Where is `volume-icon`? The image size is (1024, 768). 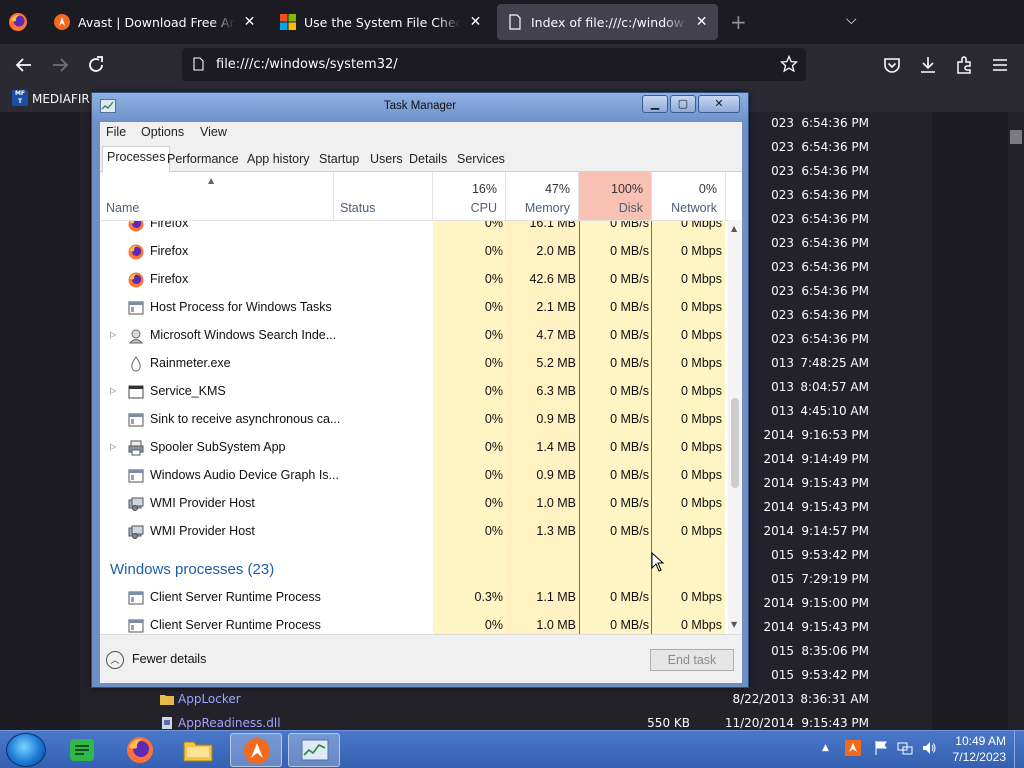
volume-icon is located at coordinates (929, 748).